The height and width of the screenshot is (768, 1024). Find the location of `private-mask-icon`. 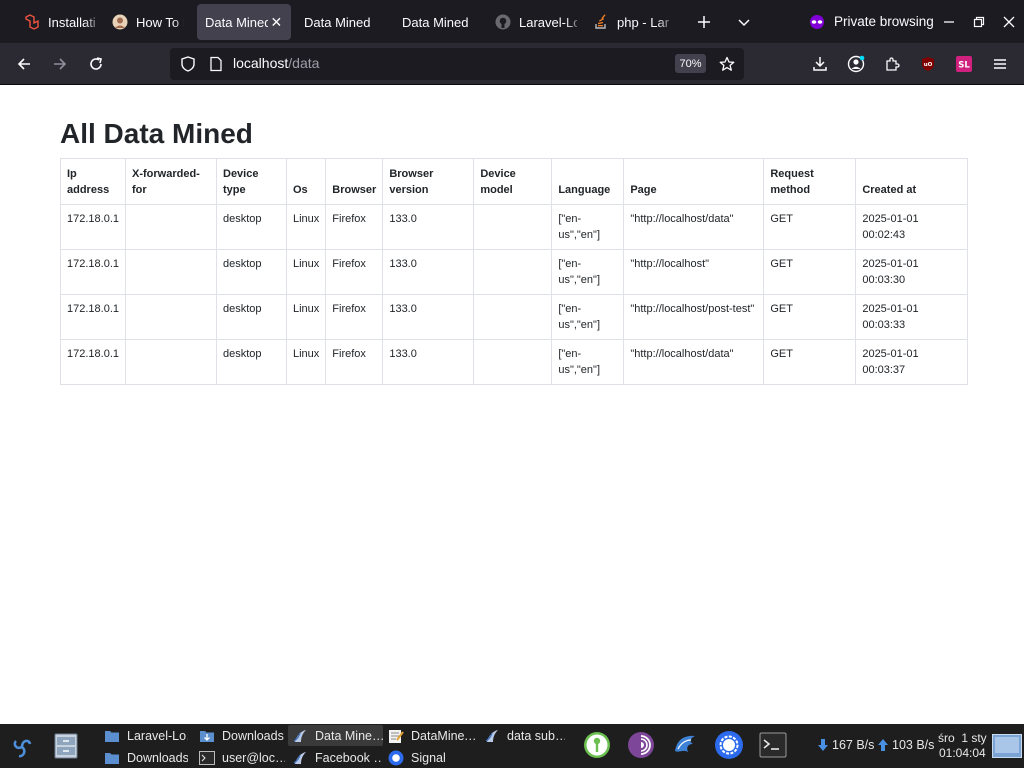

private-mask-icon is located at coordinates (817, 21).